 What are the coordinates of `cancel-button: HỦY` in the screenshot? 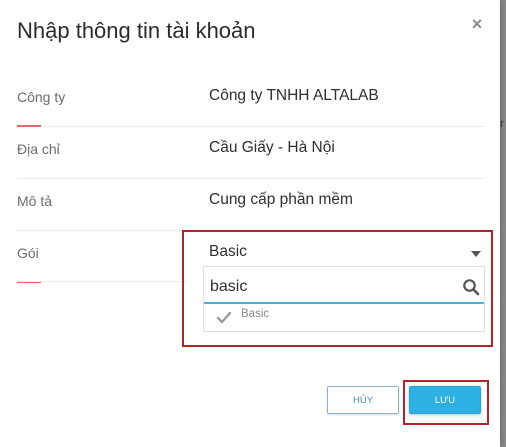 It's located at (363, 400).